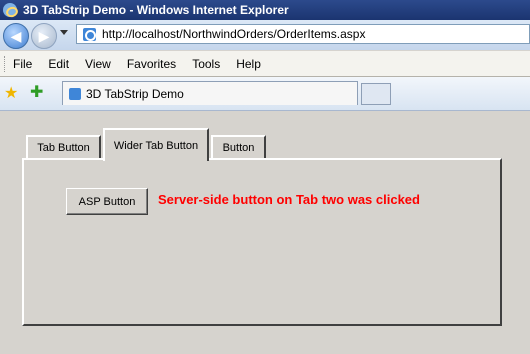  I want to click on forward-arrow-icon: ▶, so click(44, 35).